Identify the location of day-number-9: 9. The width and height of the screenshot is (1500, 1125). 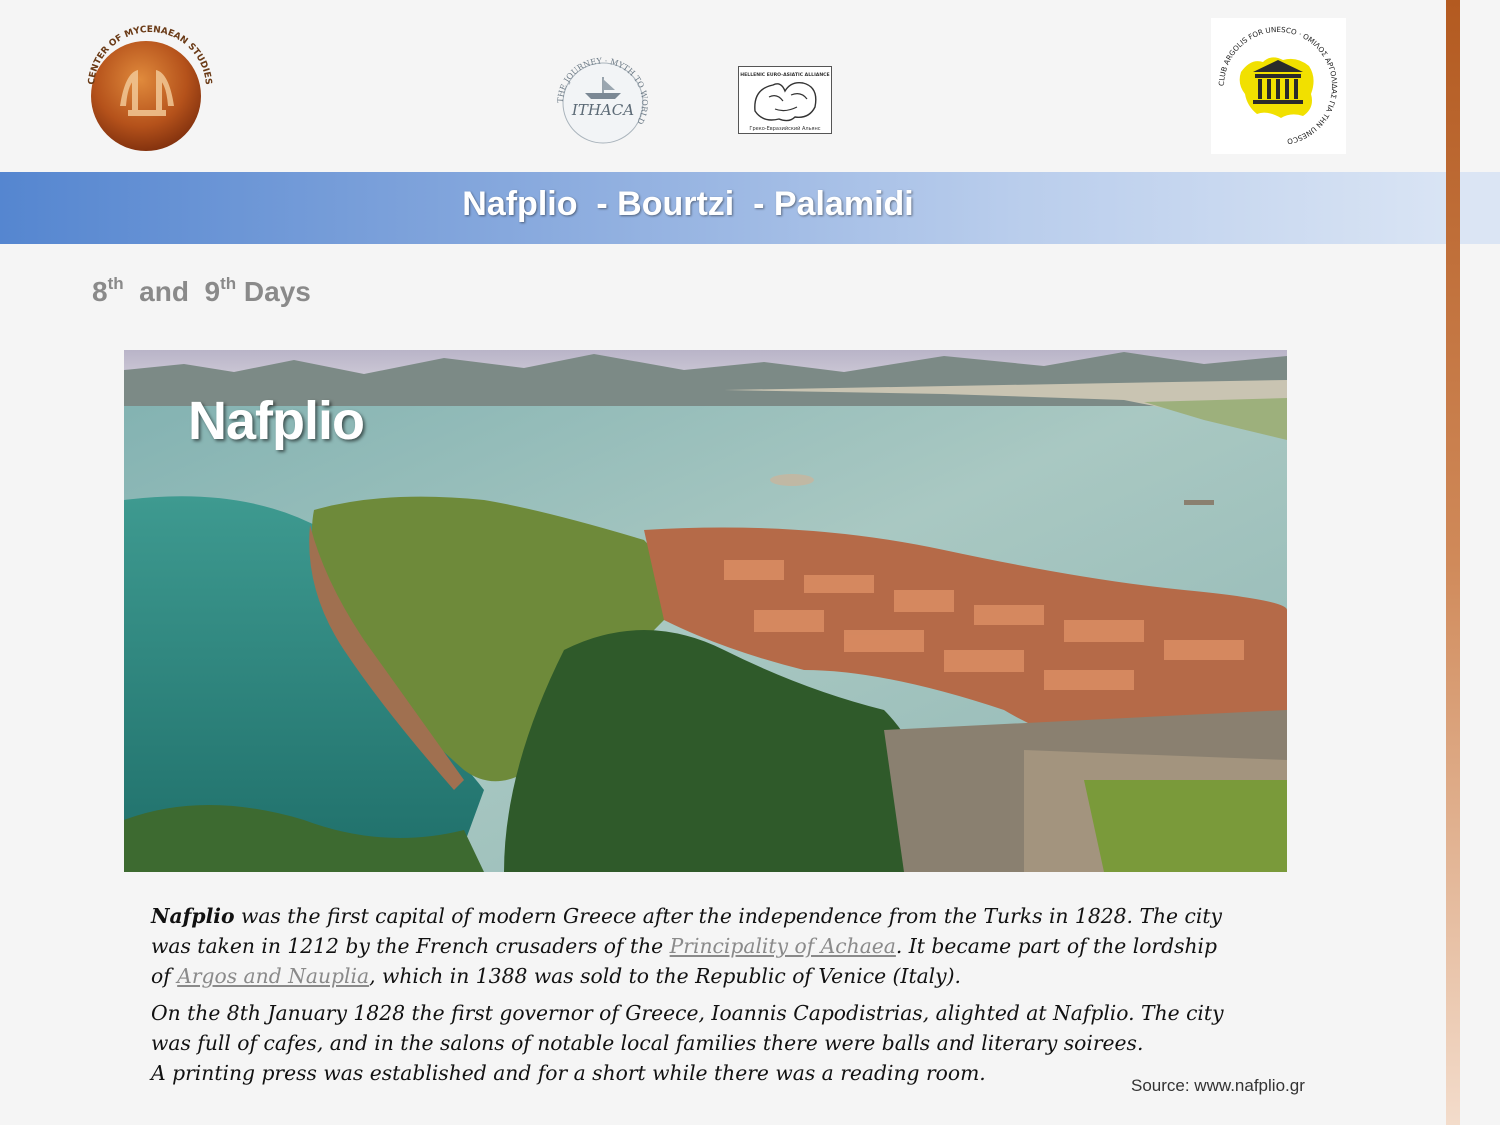
(212, 291).